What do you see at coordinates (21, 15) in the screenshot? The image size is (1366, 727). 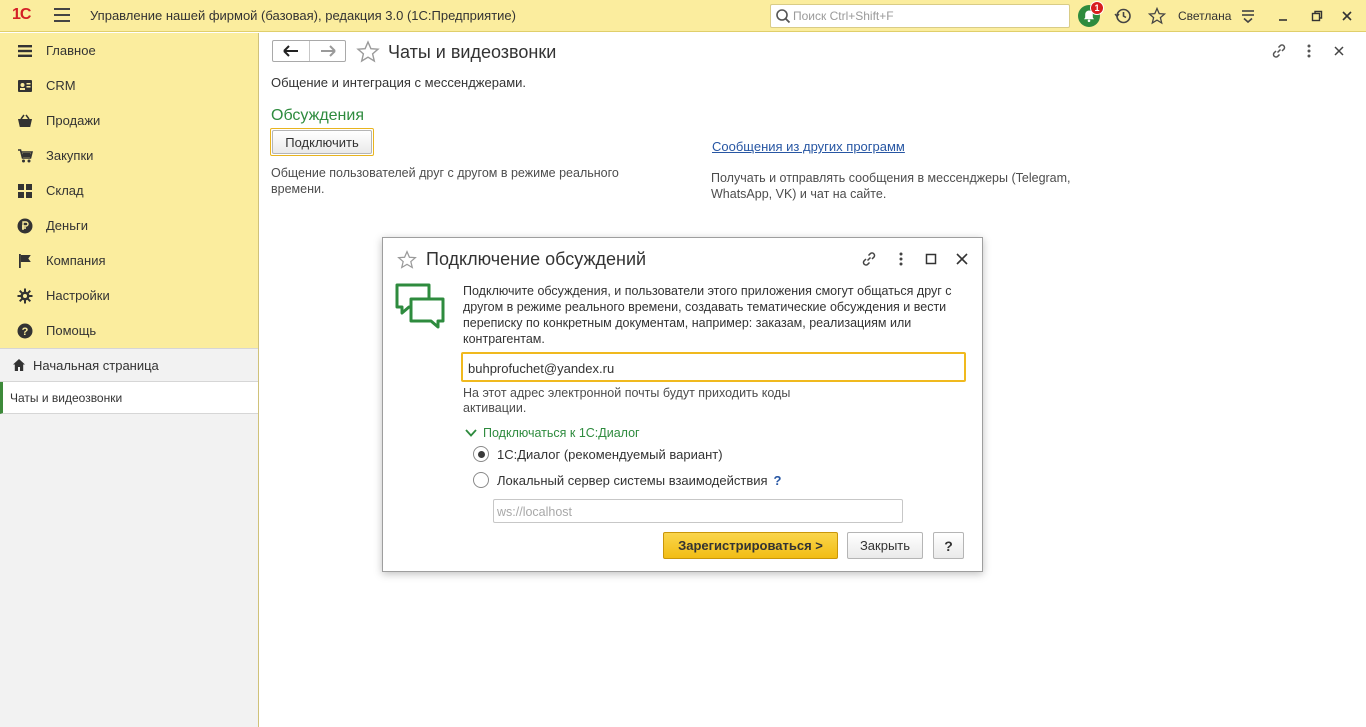 I see `app-logo: 1С` at bounding box center [21, 15].